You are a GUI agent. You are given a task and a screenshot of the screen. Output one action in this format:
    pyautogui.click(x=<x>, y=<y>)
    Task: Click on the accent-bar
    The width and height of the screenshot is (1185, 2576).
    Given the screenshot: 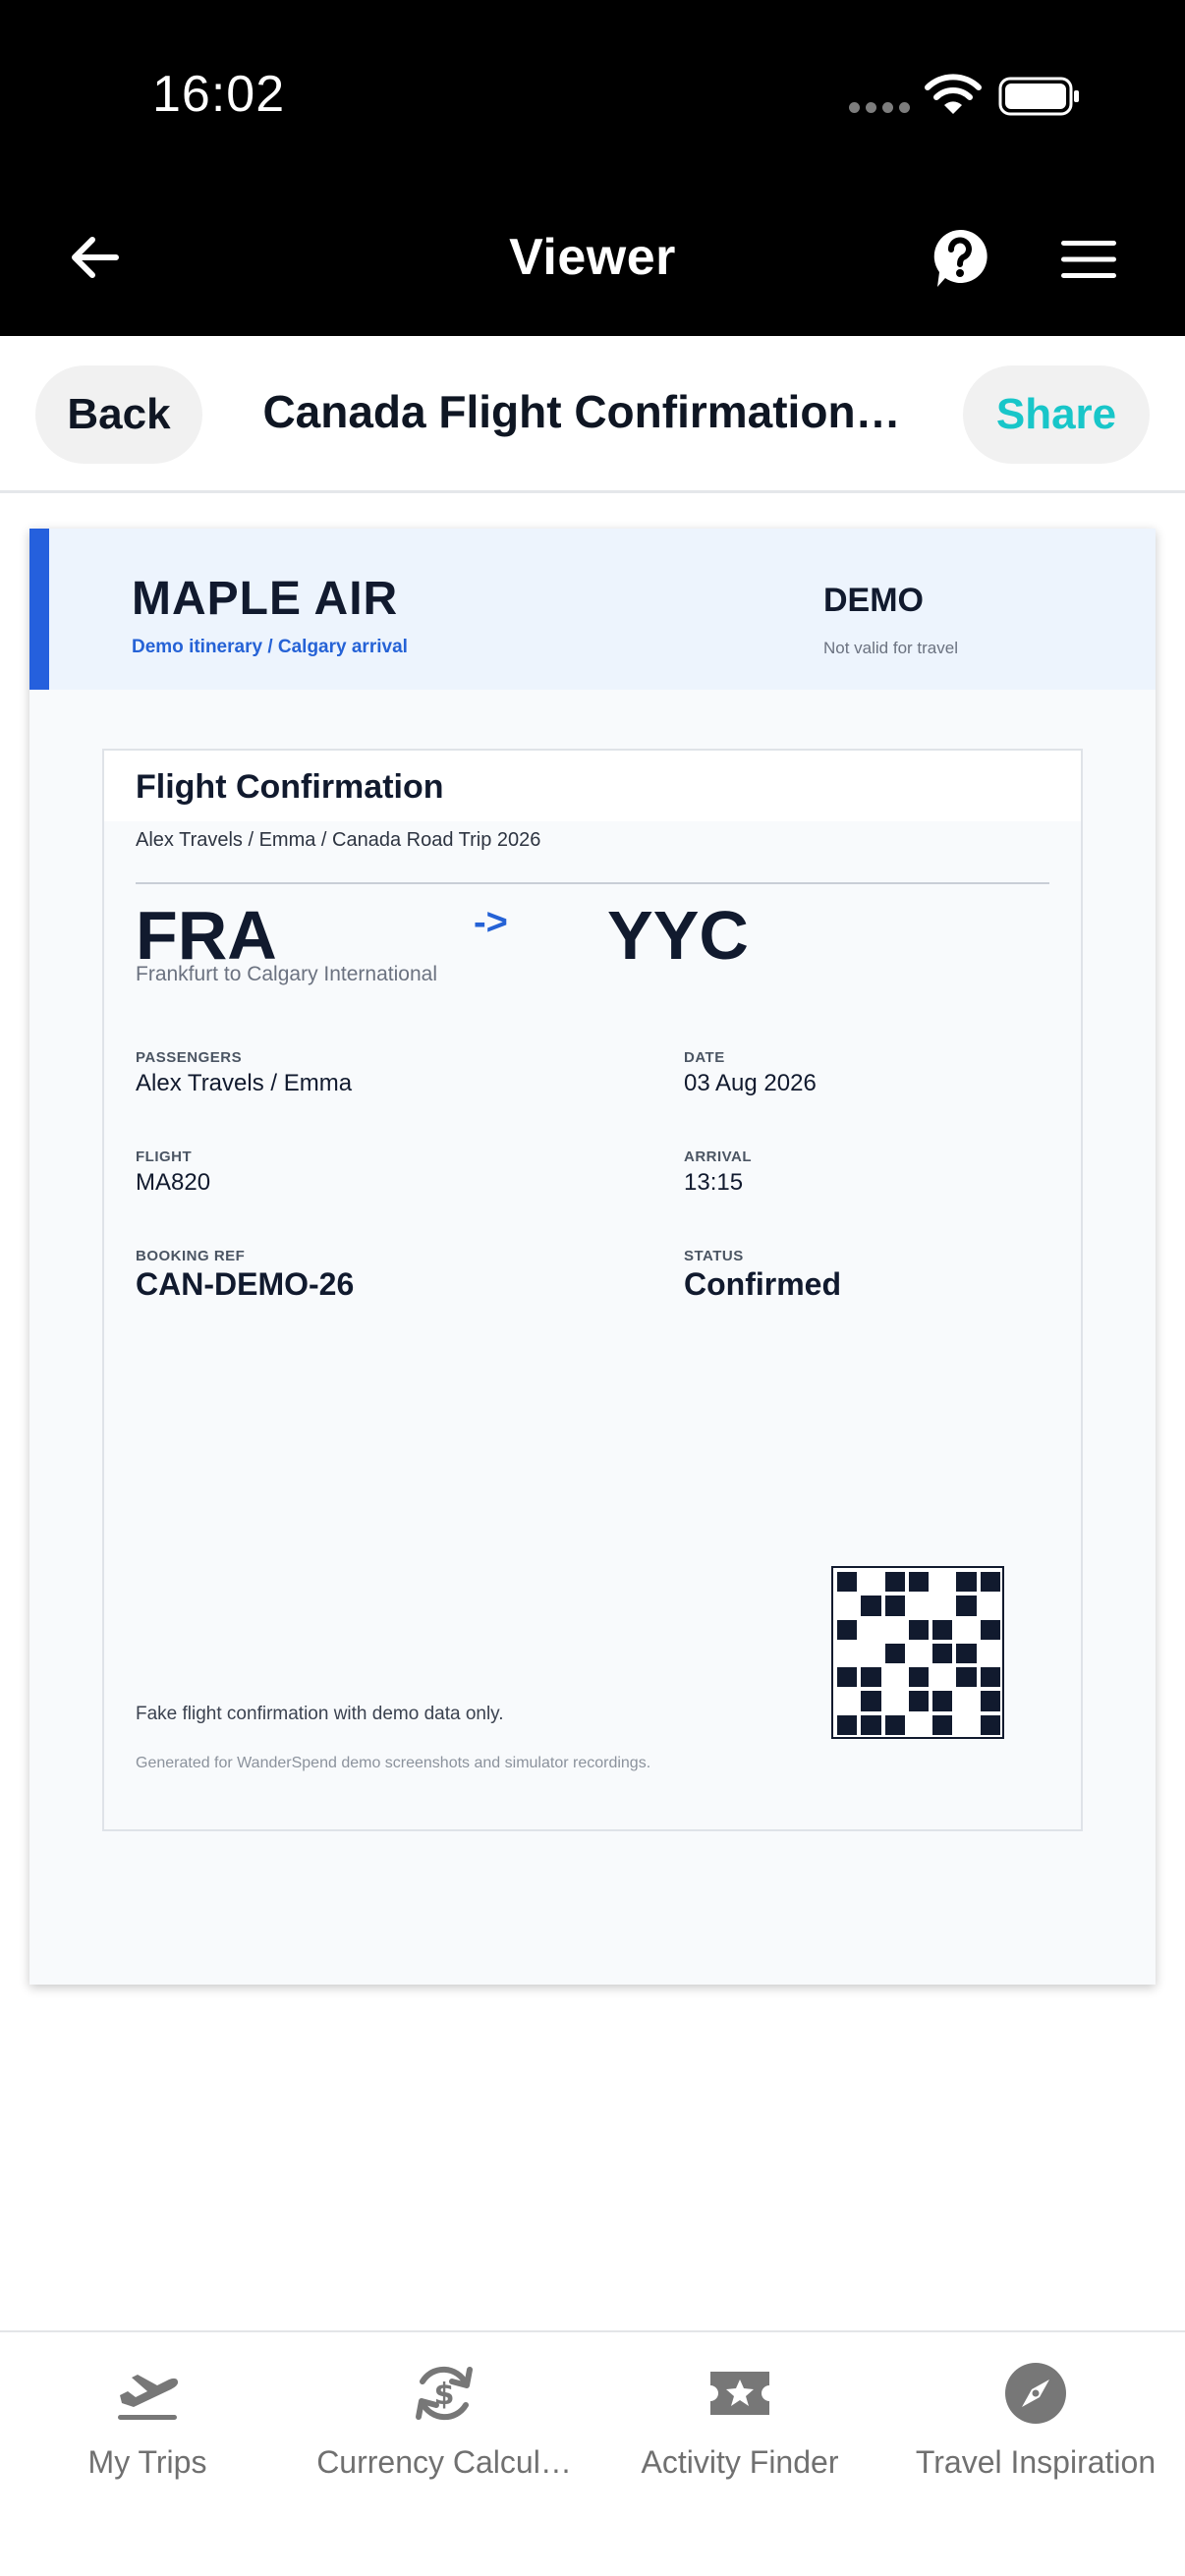 What is the action you would take?
    pyautogui.click(x=39, y=609)
    